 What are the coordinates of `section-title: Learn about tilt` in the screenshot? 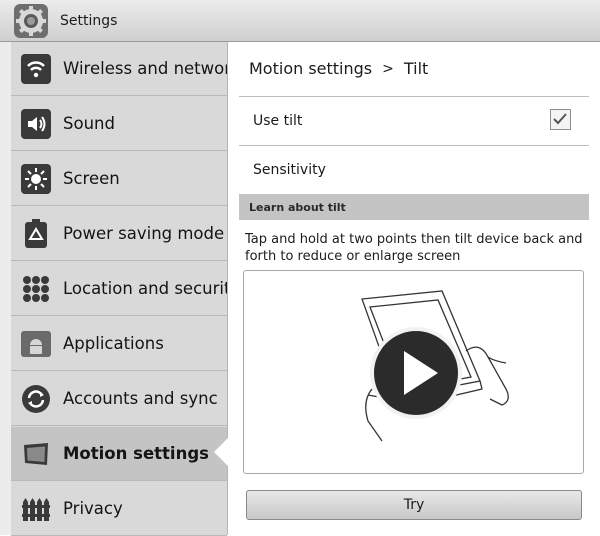 It's located at (297, 207).